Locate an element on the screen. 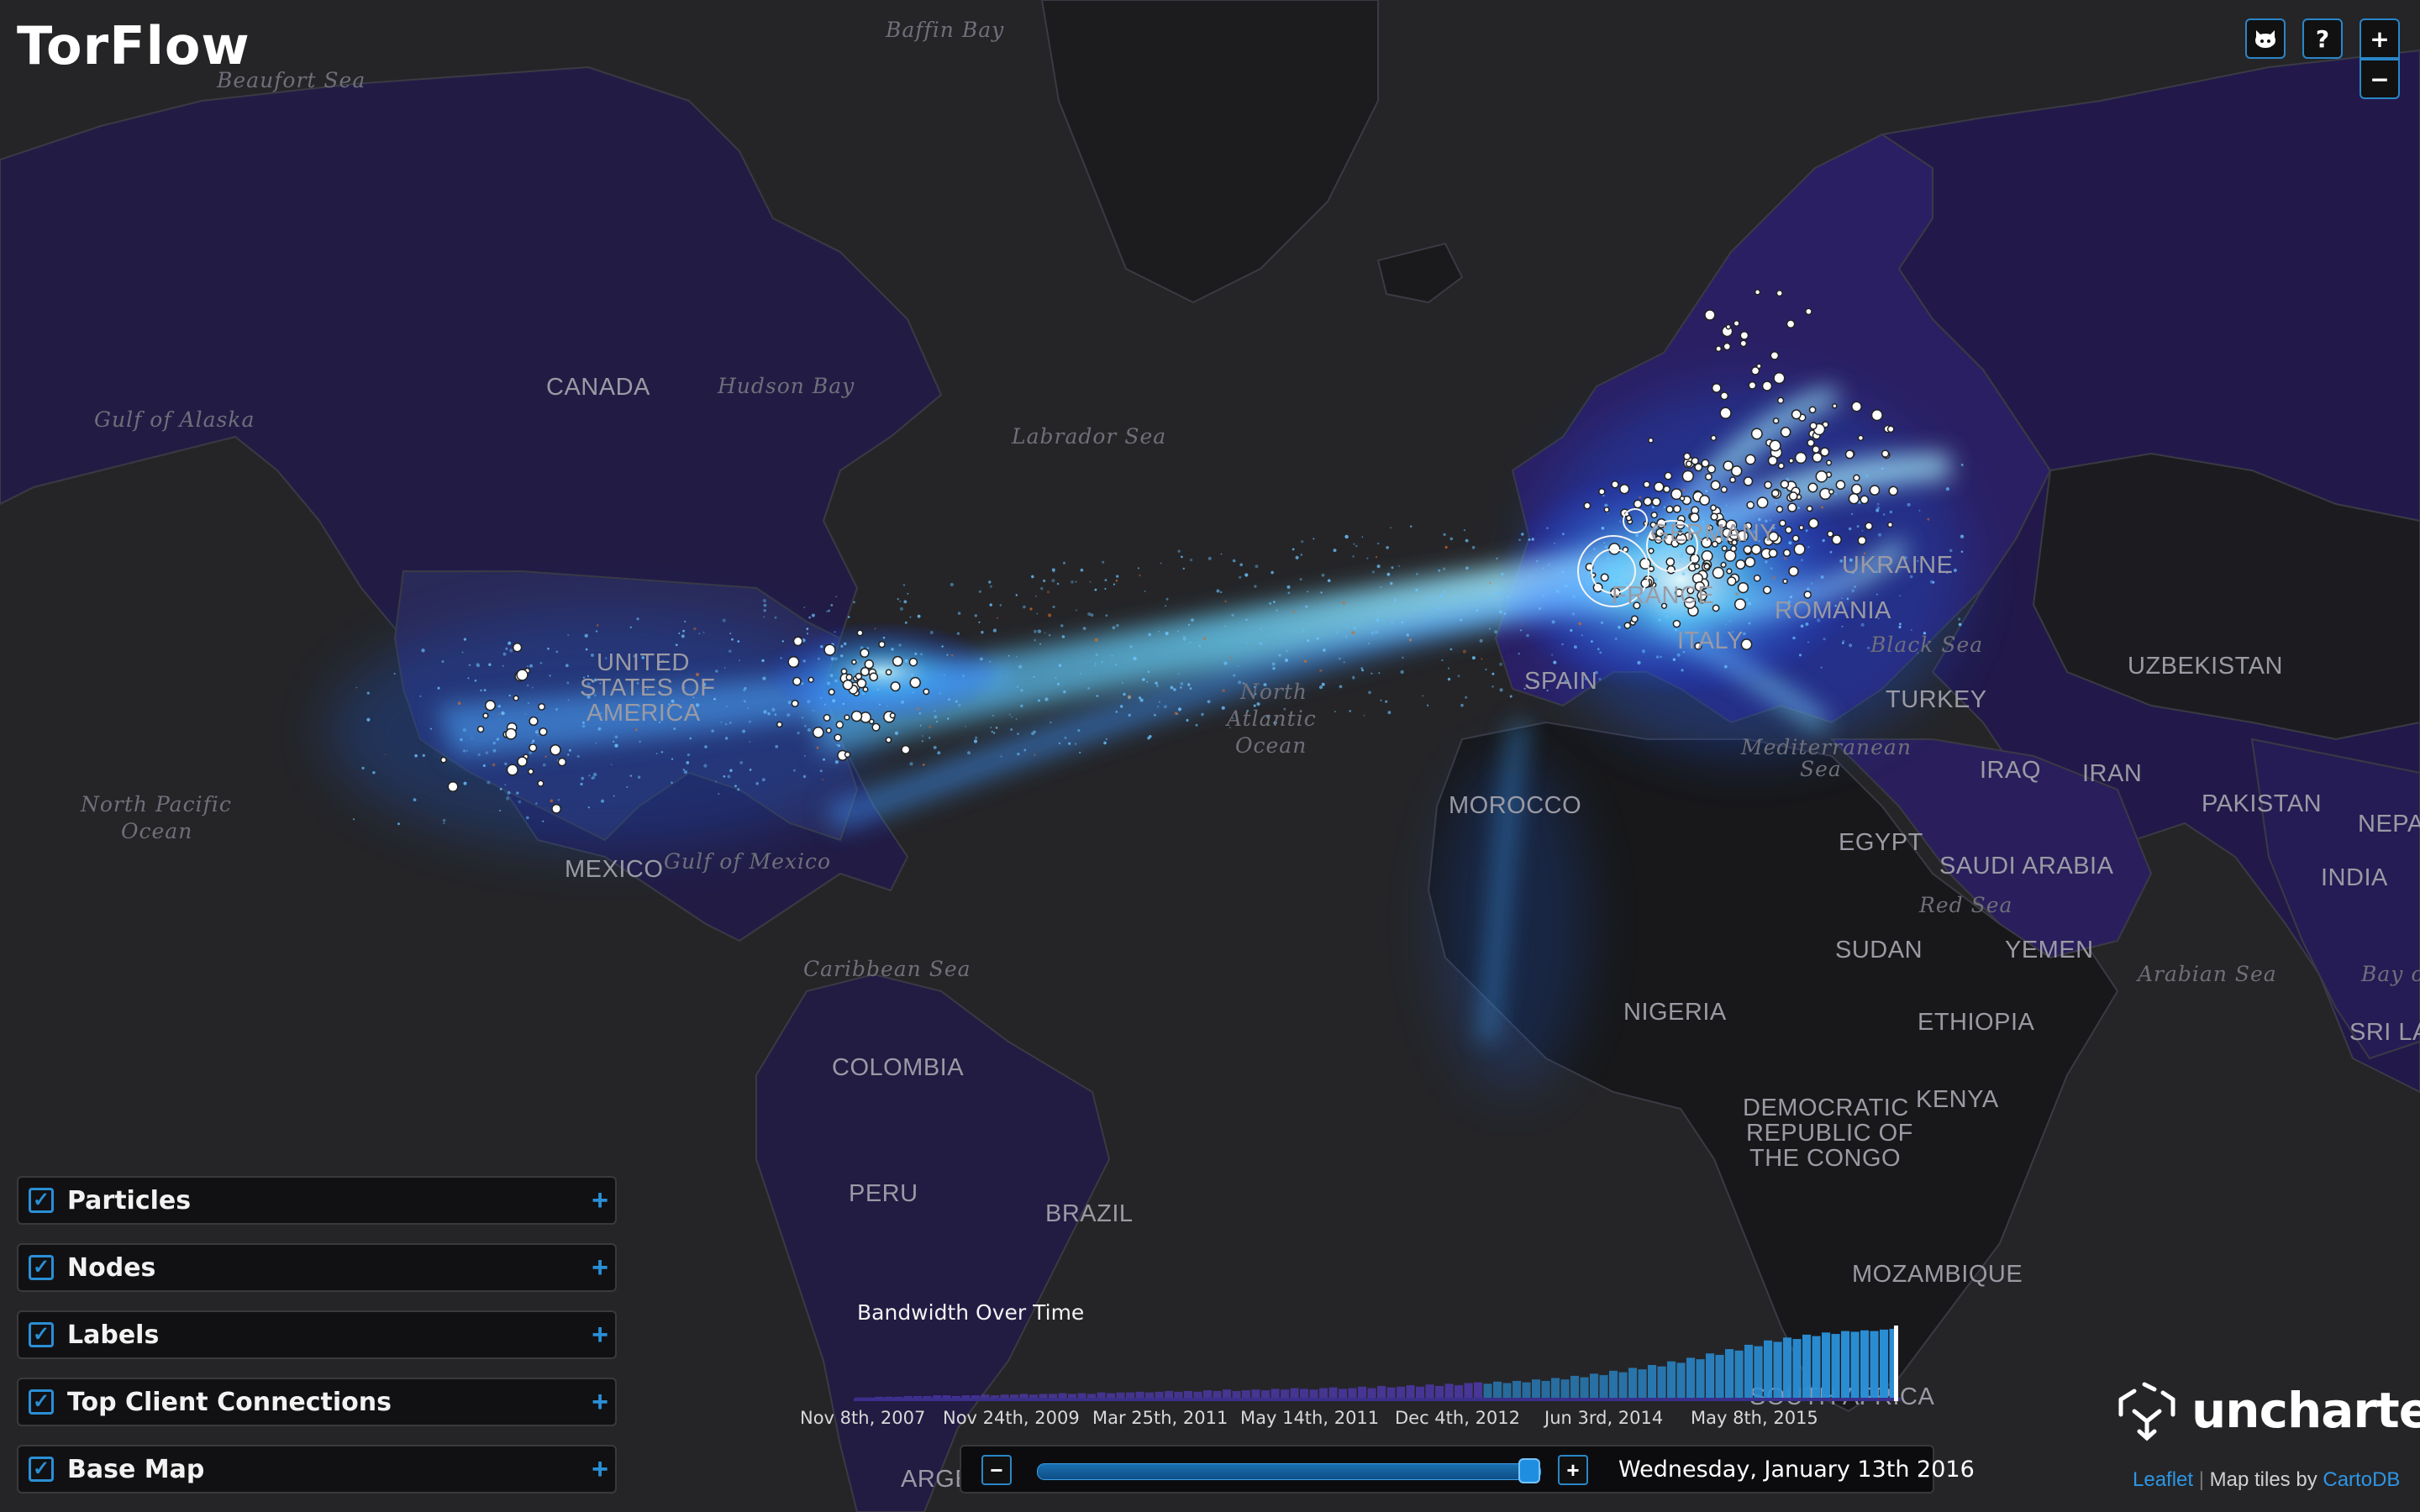 The height and width of the screenshot is (1512, 2420). github-button is located at coordinates (2266, 38).